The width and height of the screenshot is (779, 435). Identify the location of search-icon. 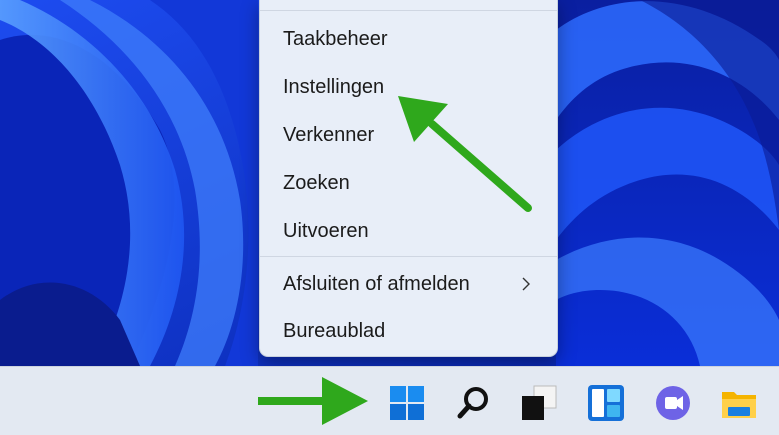
(474, 403).